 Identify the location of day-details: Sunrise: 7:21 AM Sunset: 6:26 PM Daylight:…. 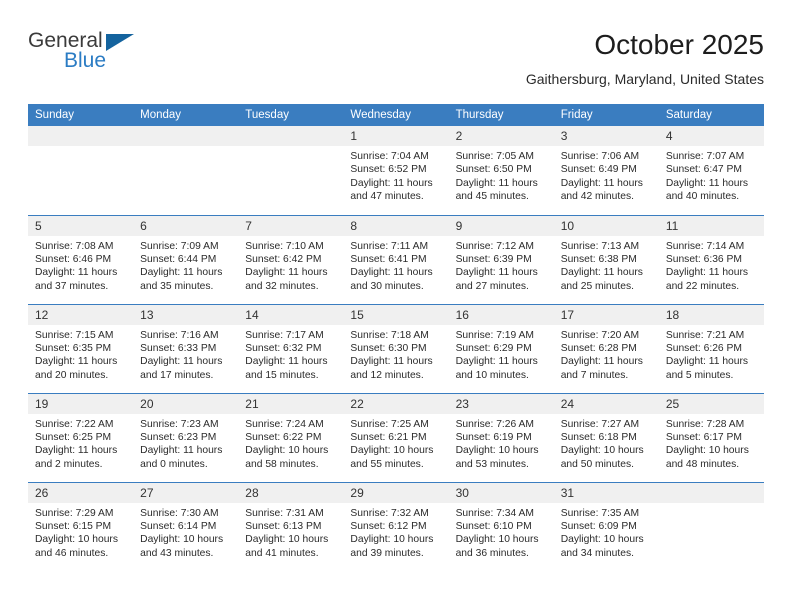
(711, 354).